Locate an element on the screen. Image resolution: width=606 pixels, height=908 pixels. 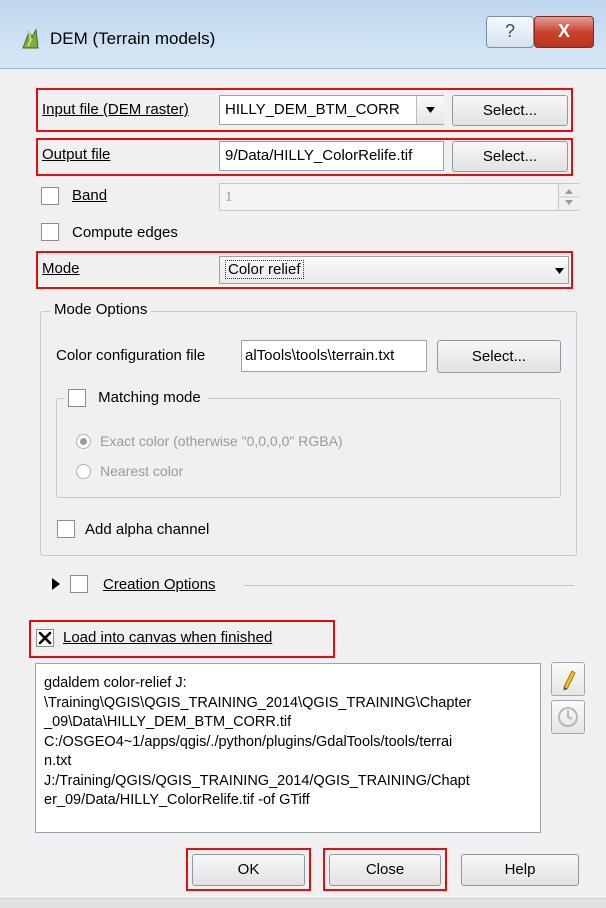
band-checkbox is located at coordinates (50, 196).